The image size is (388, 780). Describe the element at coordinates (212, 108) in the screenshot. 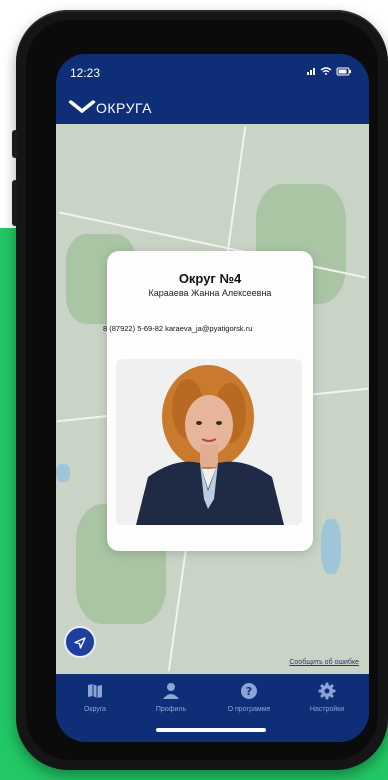

I see `app-bar: ОКРУГА` at that location.